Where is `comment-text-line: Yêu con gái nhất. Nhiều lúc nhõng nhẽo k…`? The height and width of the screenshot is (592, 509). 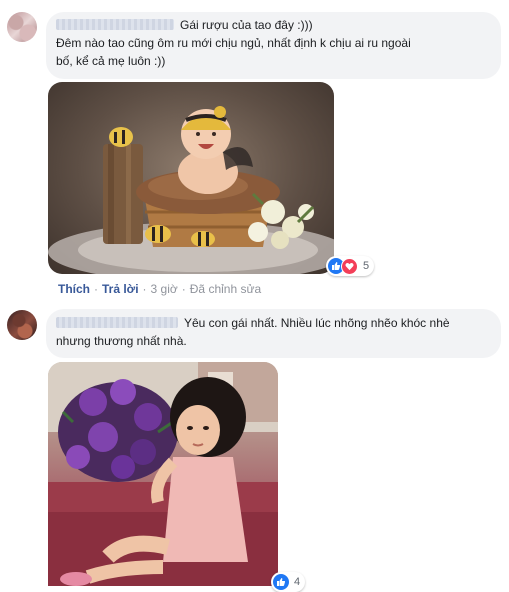
comment-text-line: Yêu con gái nhất. Nhiều lúc nhõng nhẽo k… is located at coordinates (253, 323).